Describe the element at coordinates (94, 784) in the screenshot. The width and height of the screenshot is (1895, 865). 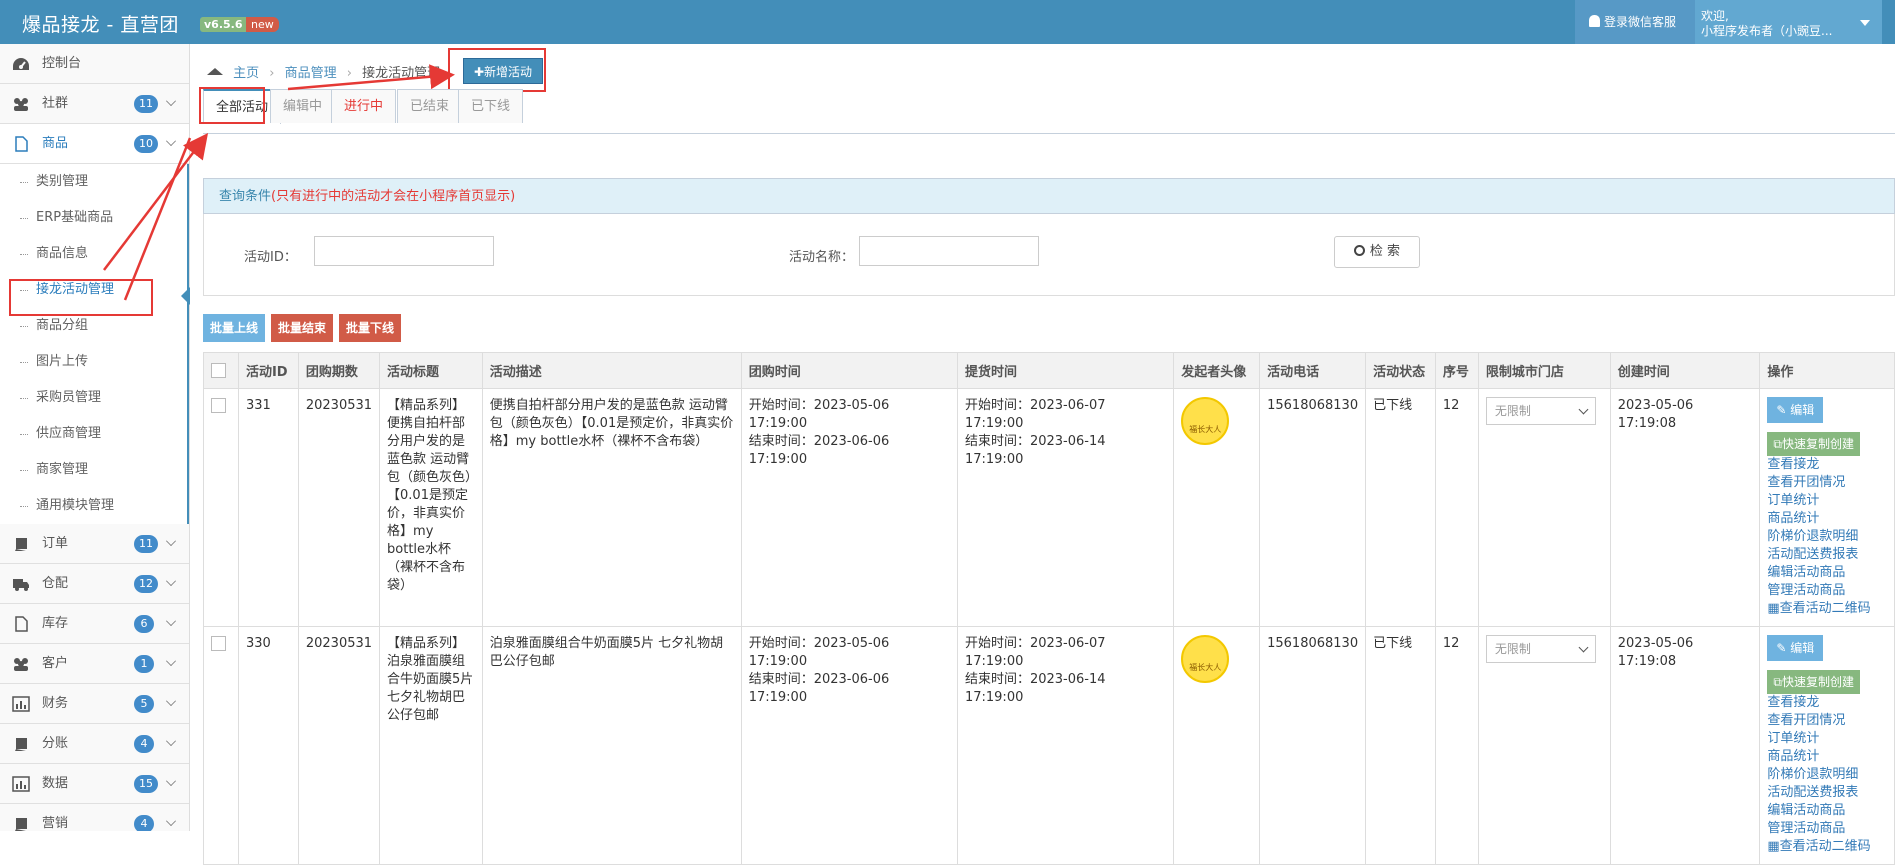
I see `sidebar-item-data: 数据 15` at that location.